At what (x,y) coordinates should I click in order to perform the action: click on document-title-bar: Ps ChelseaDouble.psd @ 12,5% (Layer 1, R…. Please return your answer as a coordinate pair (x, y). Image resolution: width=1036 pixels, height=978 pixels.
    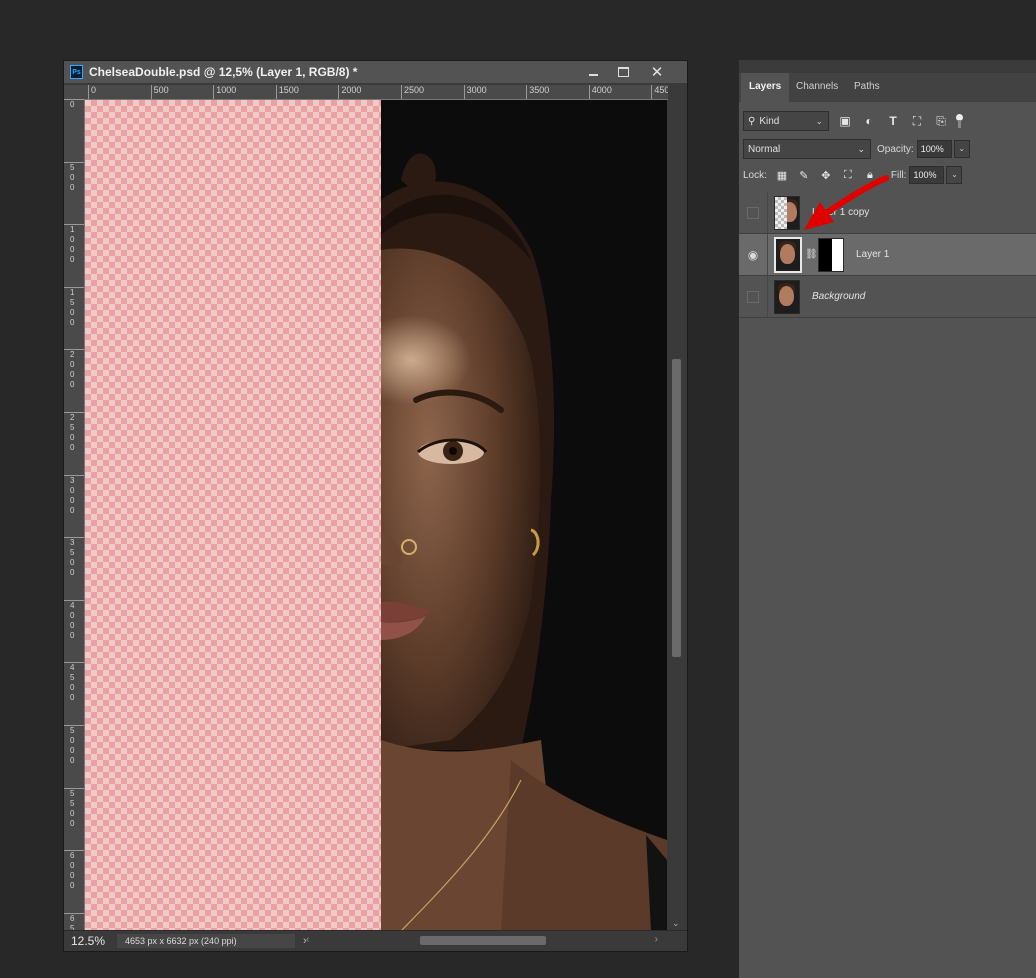
    Looking at the image, I should click on (375, 72).